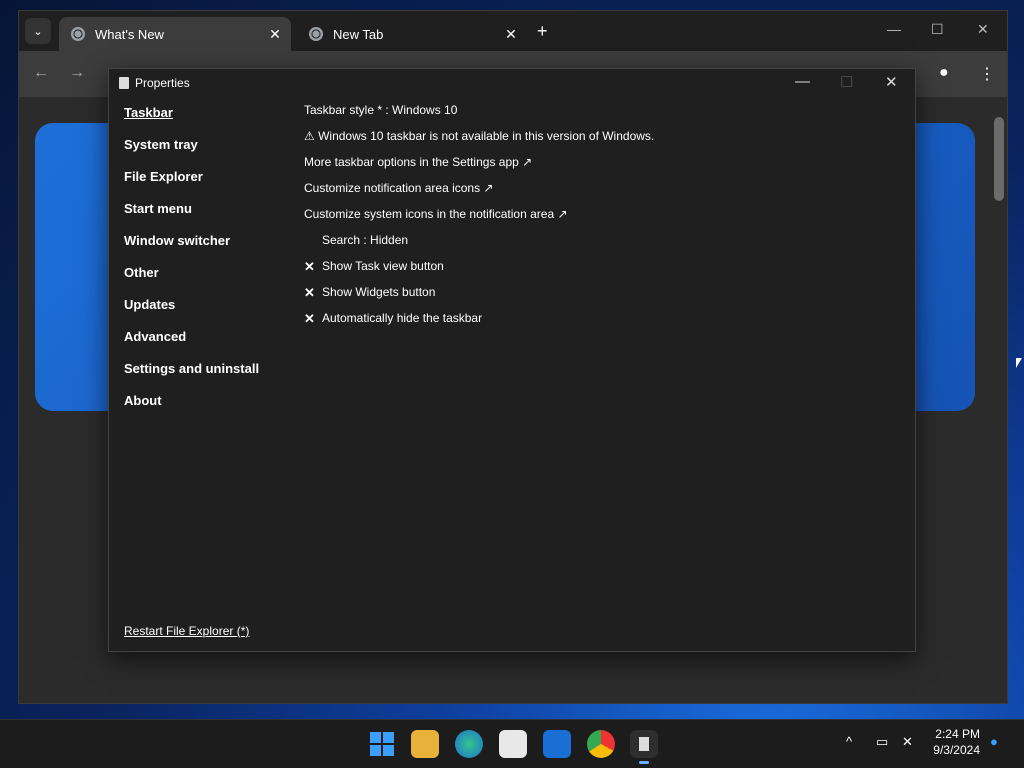  Describe the element at coordinates (882, 742) in the screenshot. I see `network-icon: ▭` at that location.